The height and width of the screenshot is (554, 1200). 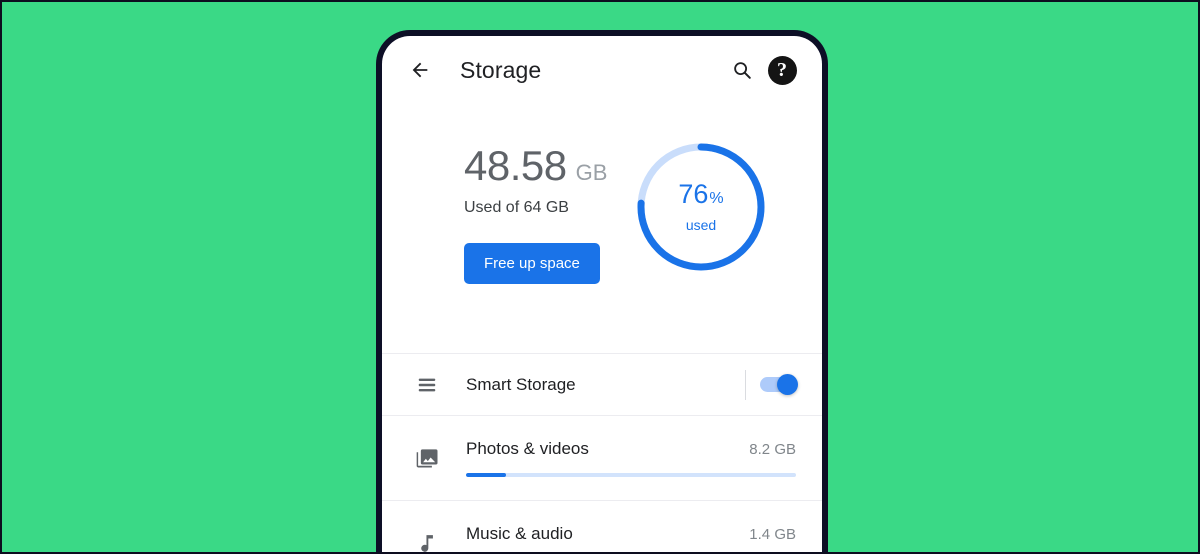 What do you see at coordinates (591, 172) in the screenshot?
I see `used-unit: GB` at bounding box center [591, 172].